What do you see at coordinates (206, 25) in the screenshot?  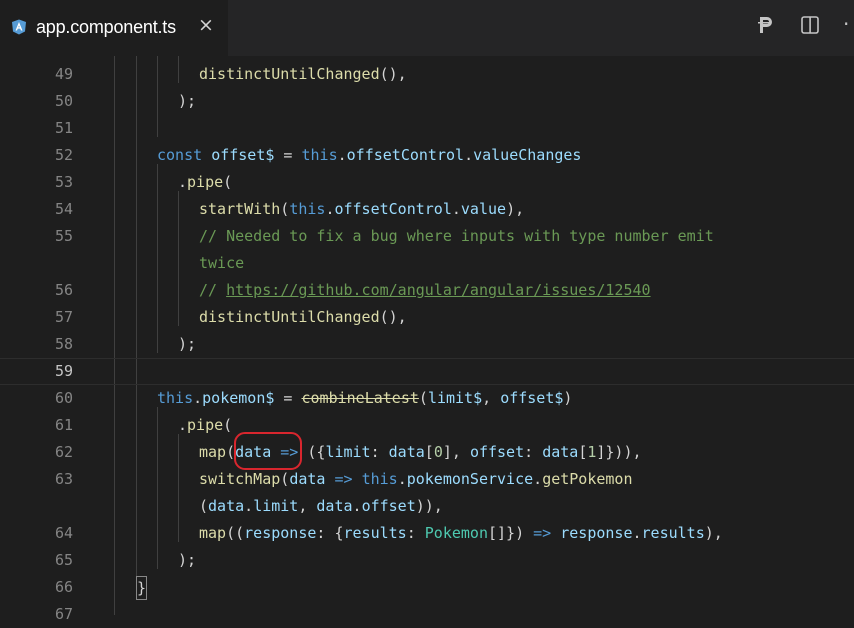 I see `close-icon: ×` at bounding box center [206, 25].